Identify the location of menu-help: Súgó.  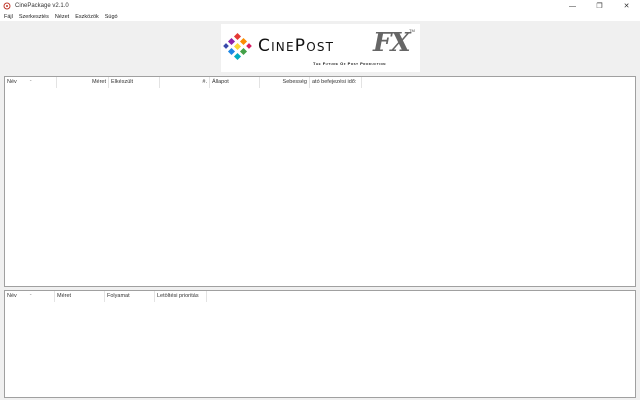
(111, 17).